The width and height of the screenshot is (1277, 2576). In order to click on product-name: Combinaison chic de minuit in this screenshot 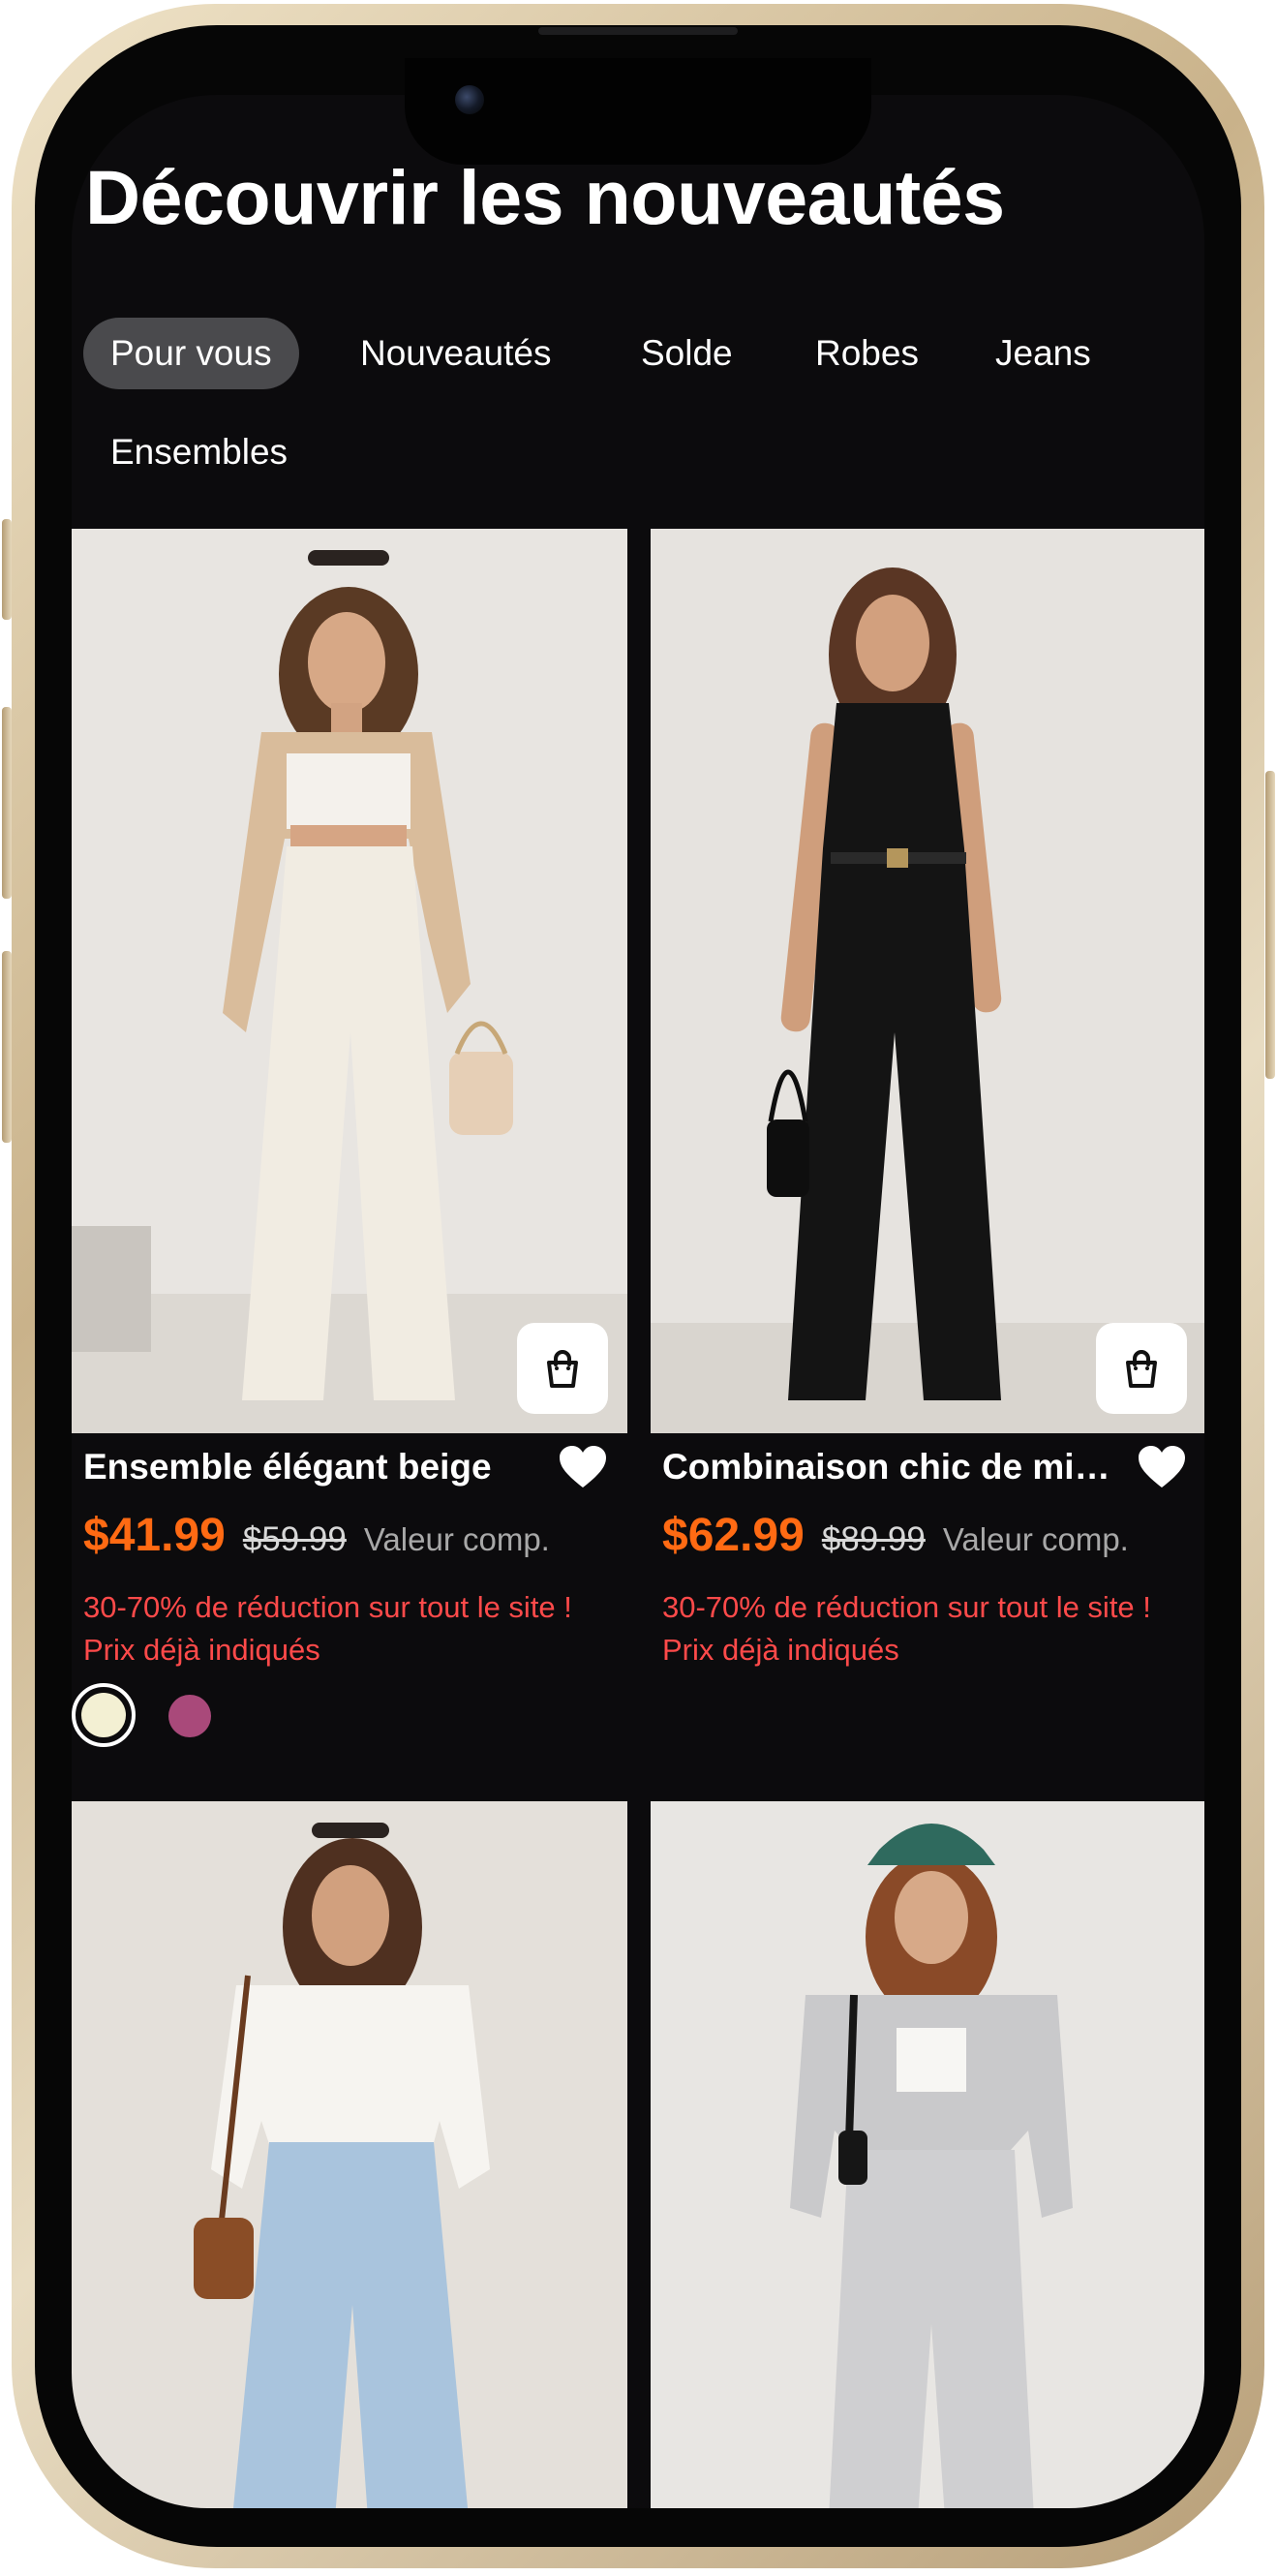, I will do `click(890, 1467)`.